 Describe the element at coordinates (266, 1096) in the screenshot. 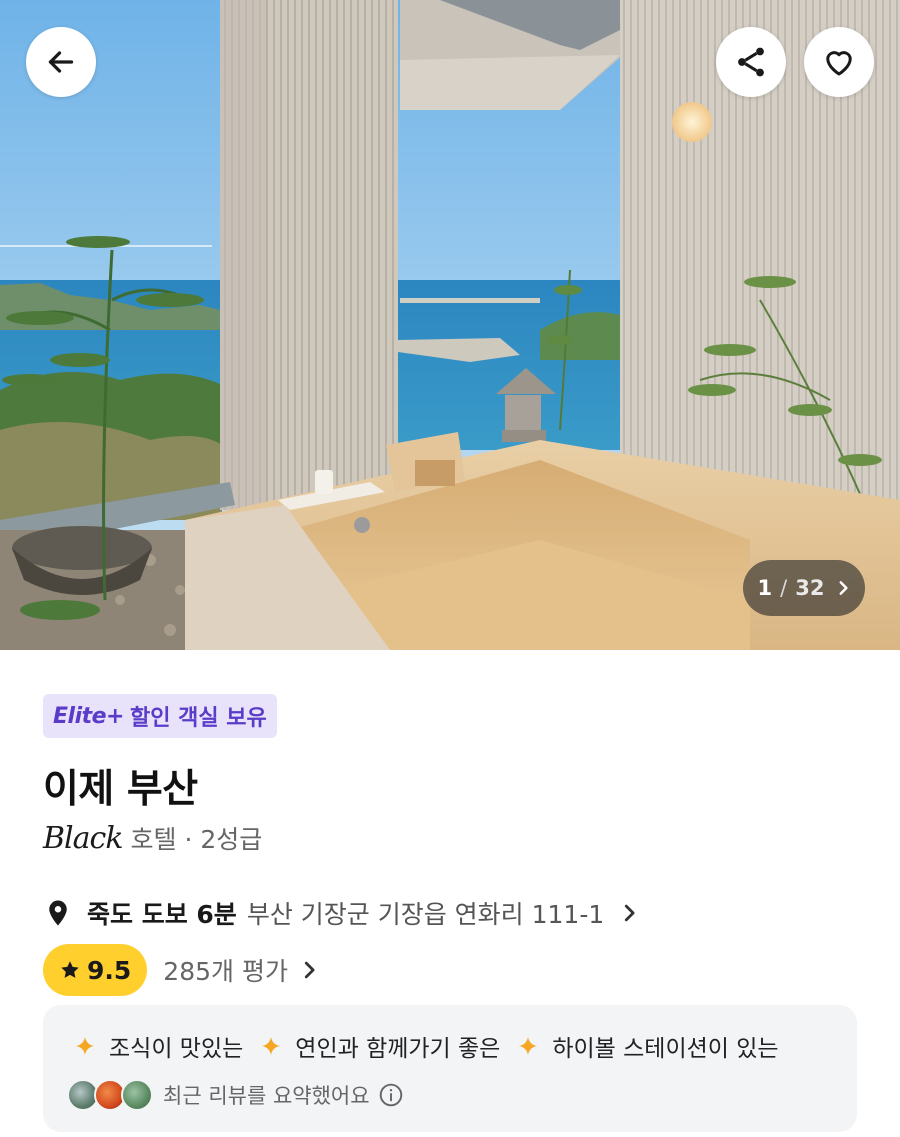

I see `summary-note: 최근 리뷰를 요약했어요` at that location.